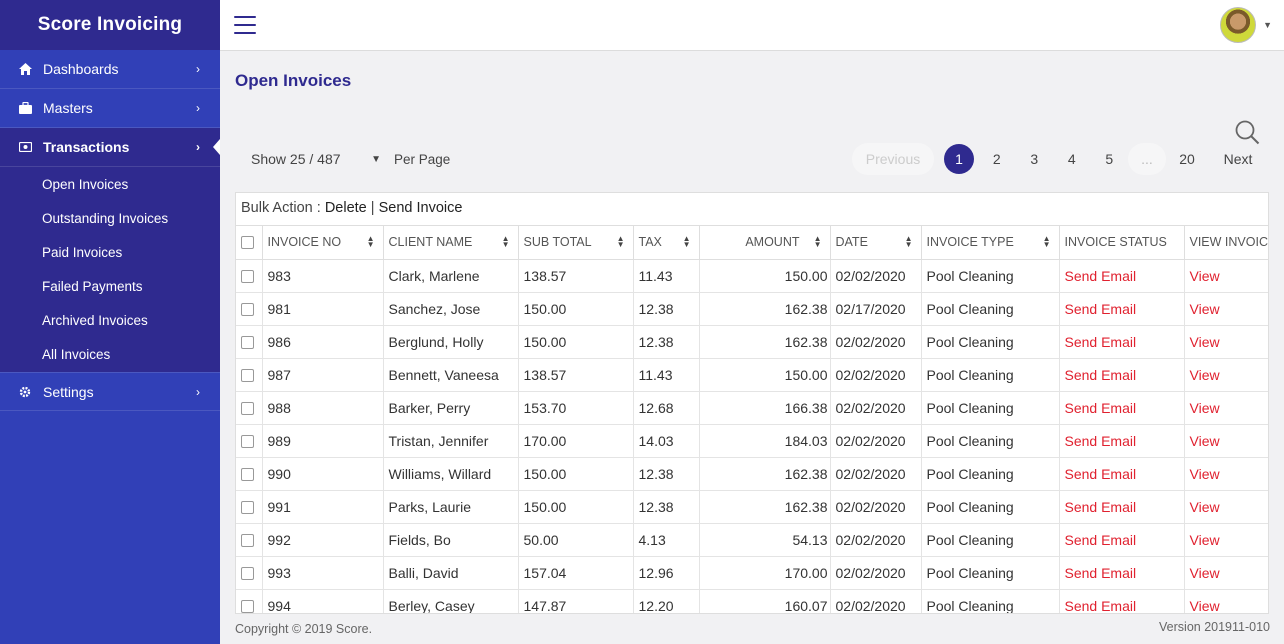 This screenshot has width=1284, height=644. I want to click on select-all-checkbox, so click(247, 243).